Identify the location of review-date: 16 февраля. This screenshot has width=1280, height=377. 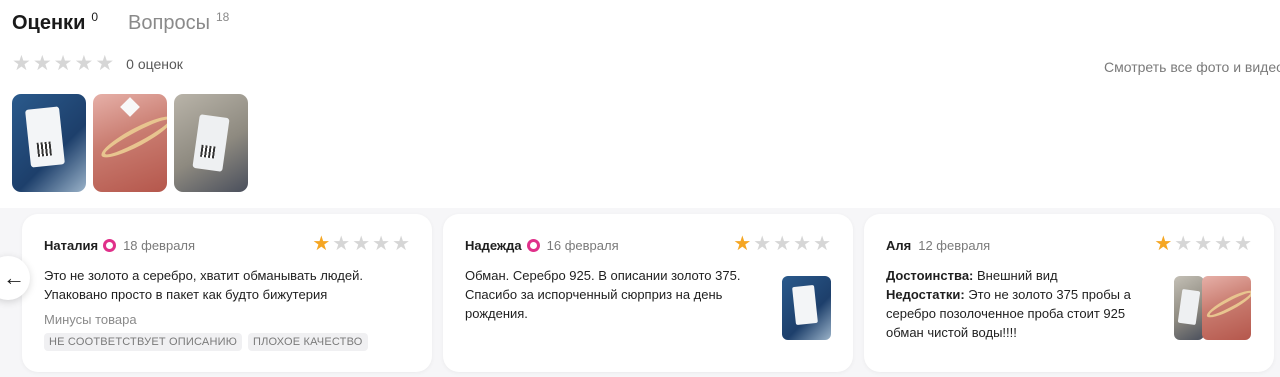
(582, 245).